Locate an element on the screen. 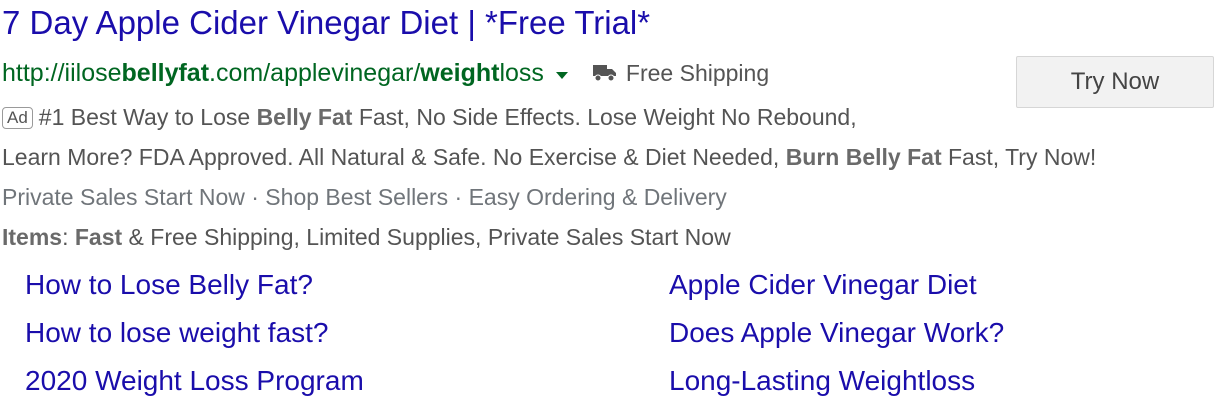  shipping-annotation: Free Shipping is located at coordinates (680, 73).